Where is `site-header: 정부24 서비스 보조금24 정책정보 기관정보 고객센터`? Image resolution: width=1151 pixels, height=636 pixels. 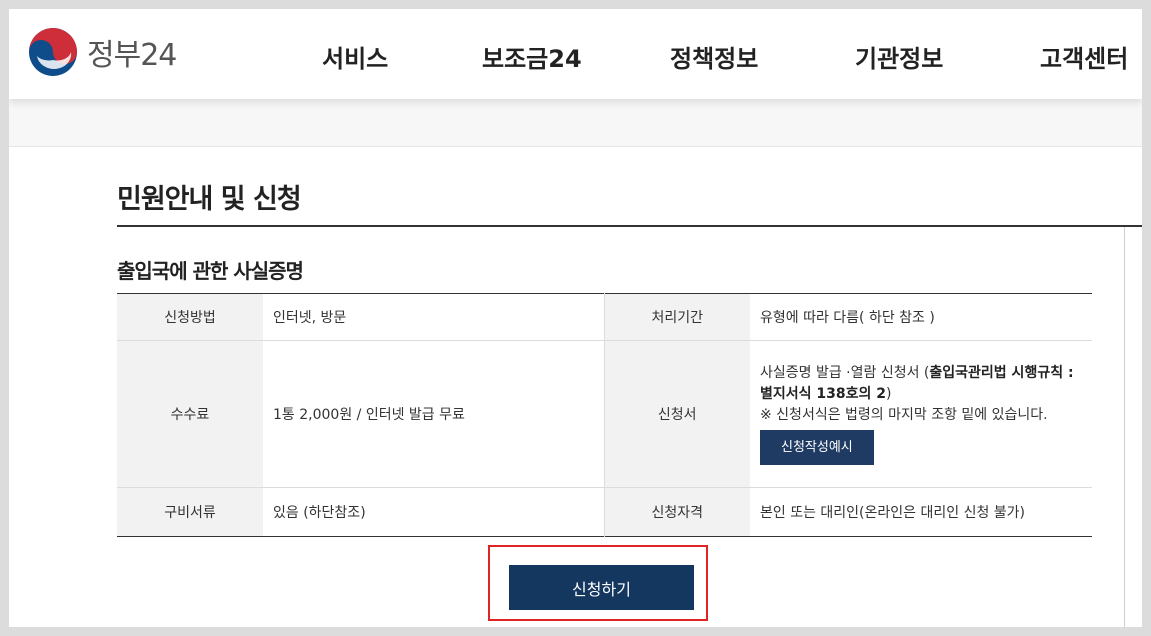 site-header: 정부24 서비스 보조금24 정책정보 기관정보 고객센터 is located at coordinates (575, 54).